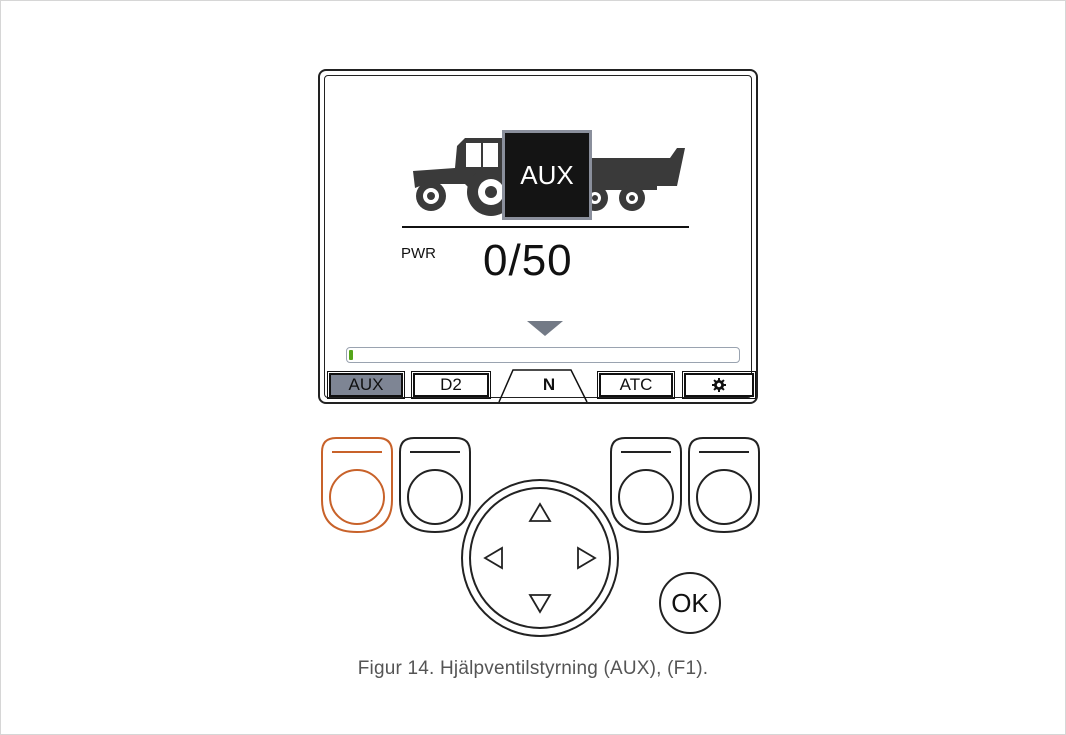  Describe the element at coordinates (646, 485) in the screenshot. I see `f3-button` at that location.